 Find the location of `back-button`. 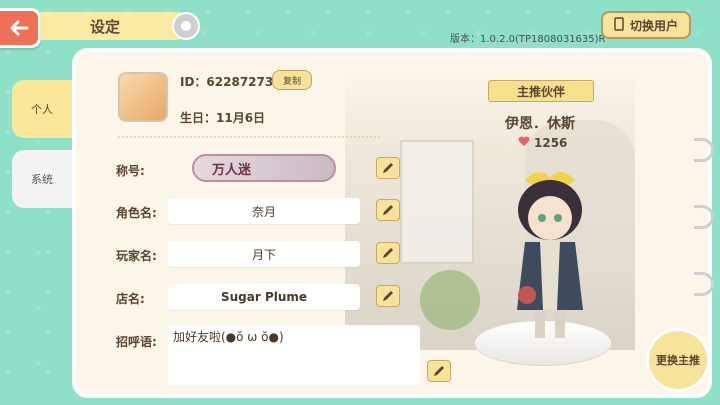

back-button is located at coordinates (20, 28).